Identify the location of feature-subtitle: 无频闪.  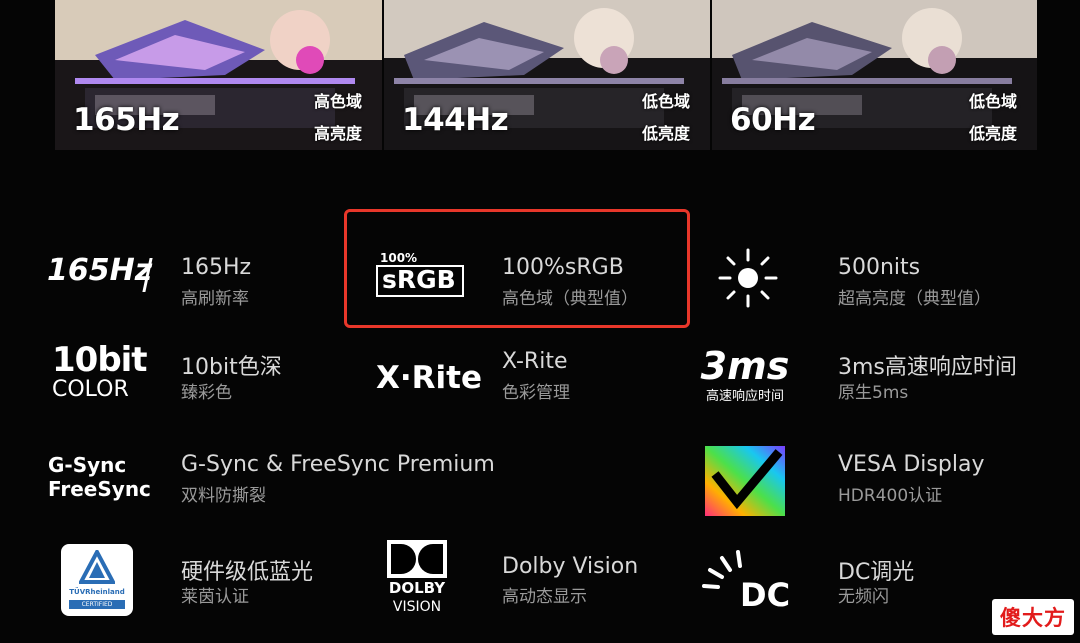
(863, 597).